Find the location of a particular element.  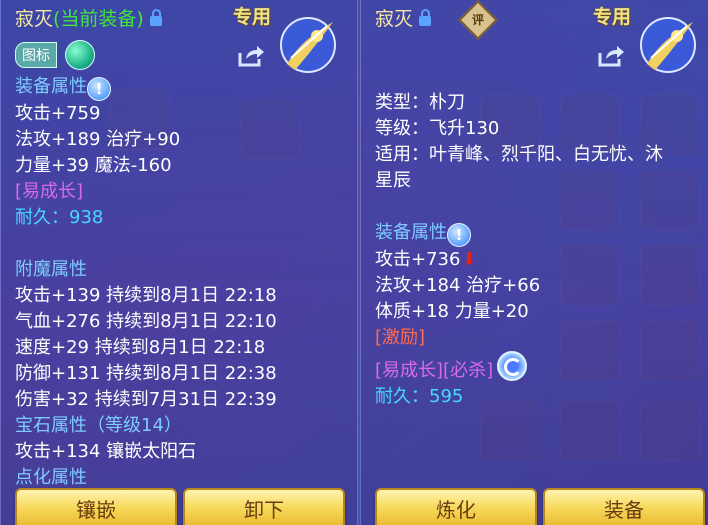

appraise-badge: 评 is located at coordinates (478, 20).